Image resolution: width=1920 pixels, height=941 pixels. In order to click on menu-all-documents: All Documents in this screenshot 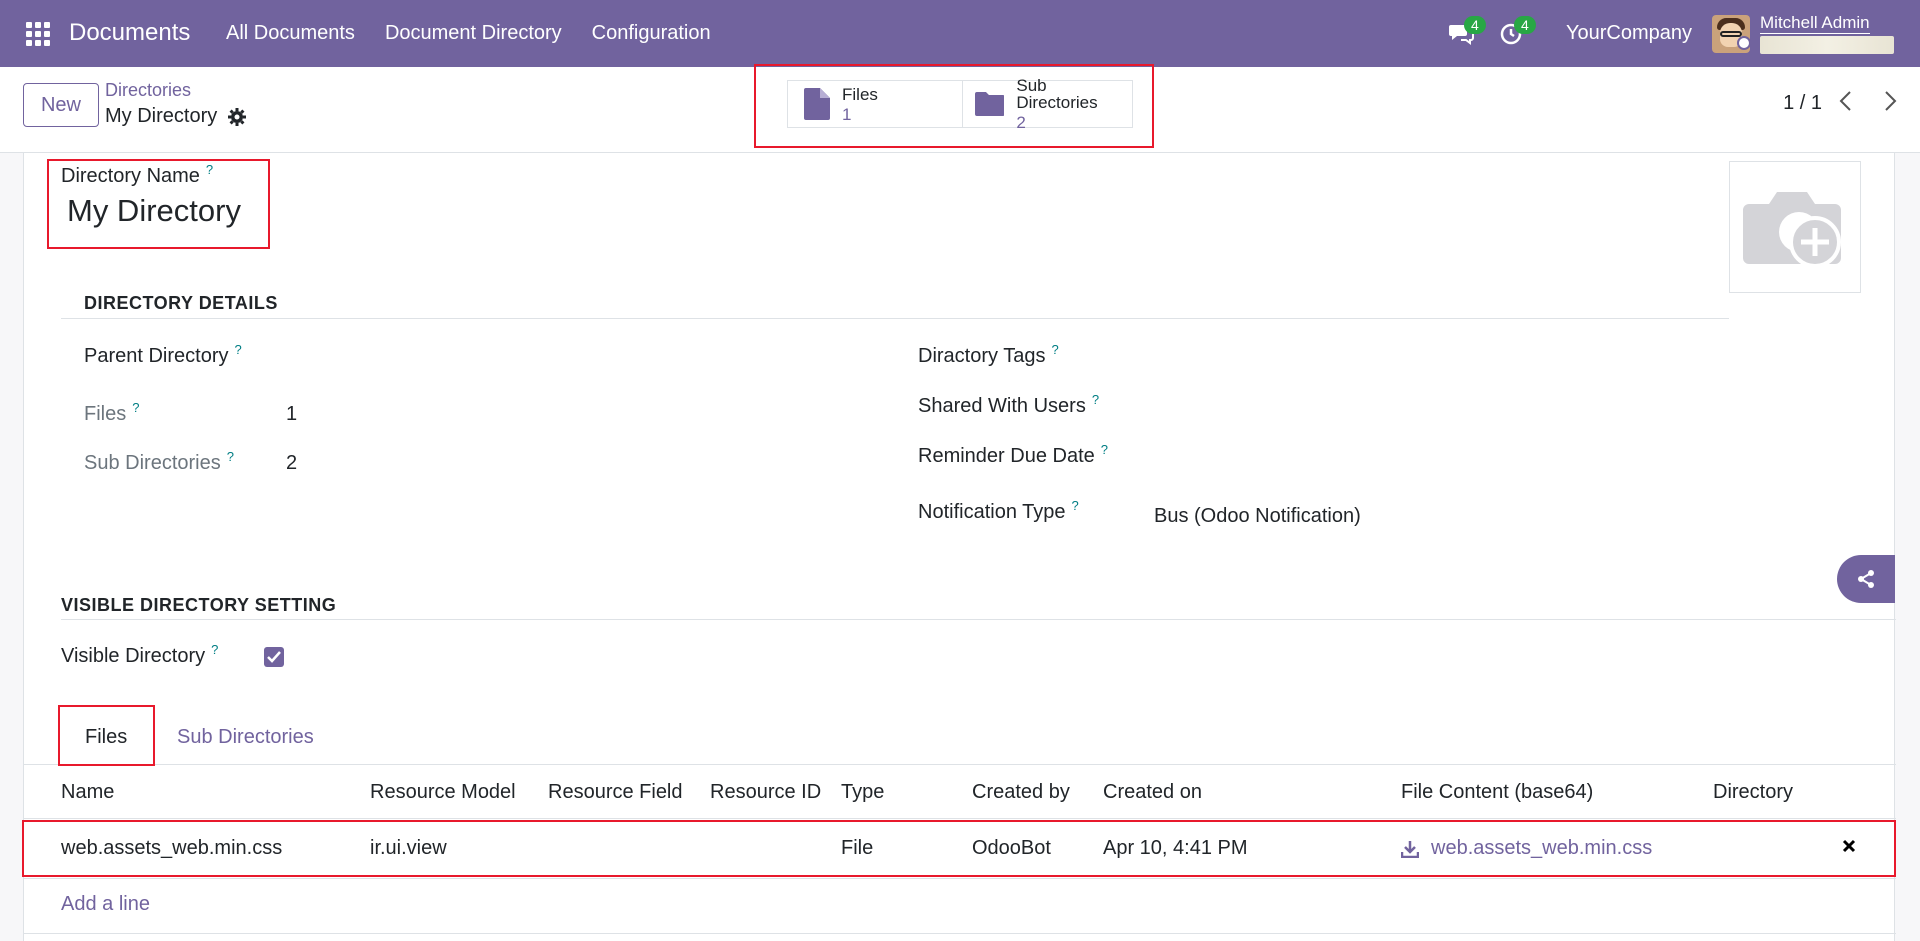, I will do `click(290, 33)`.